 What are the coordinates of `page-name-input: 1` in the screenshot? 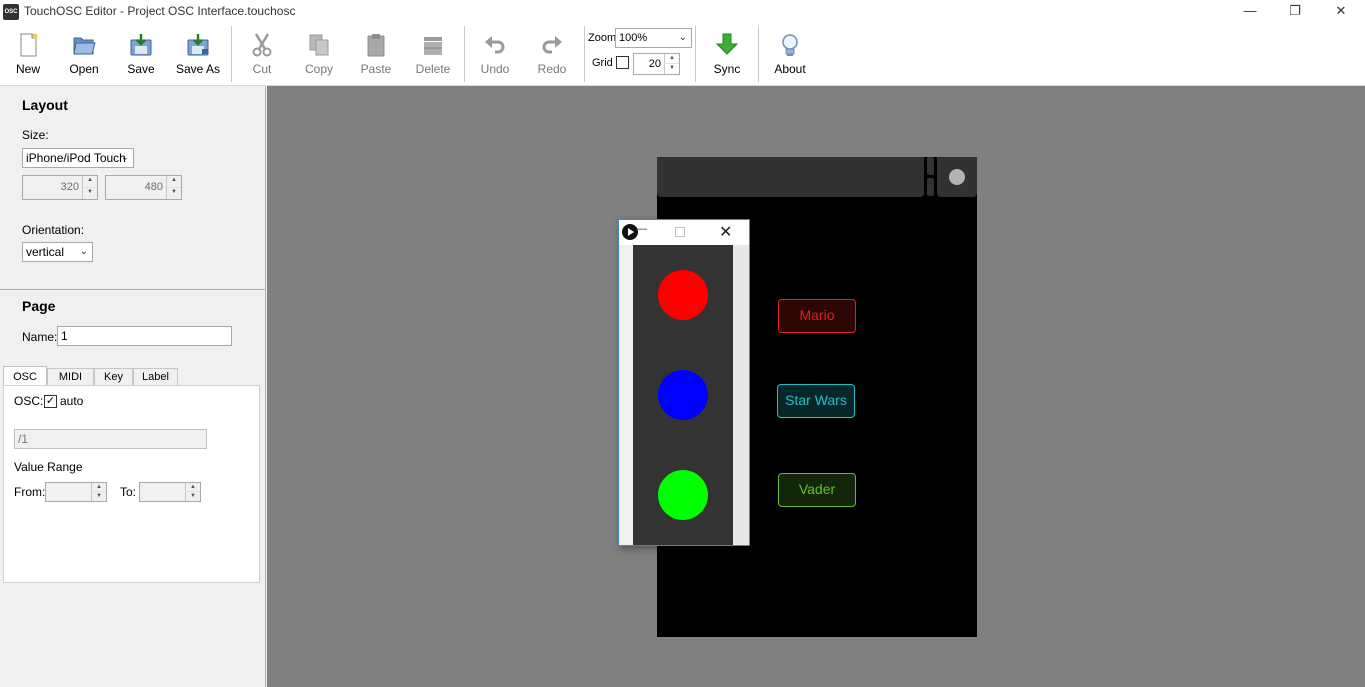 It's located at (144, 336).